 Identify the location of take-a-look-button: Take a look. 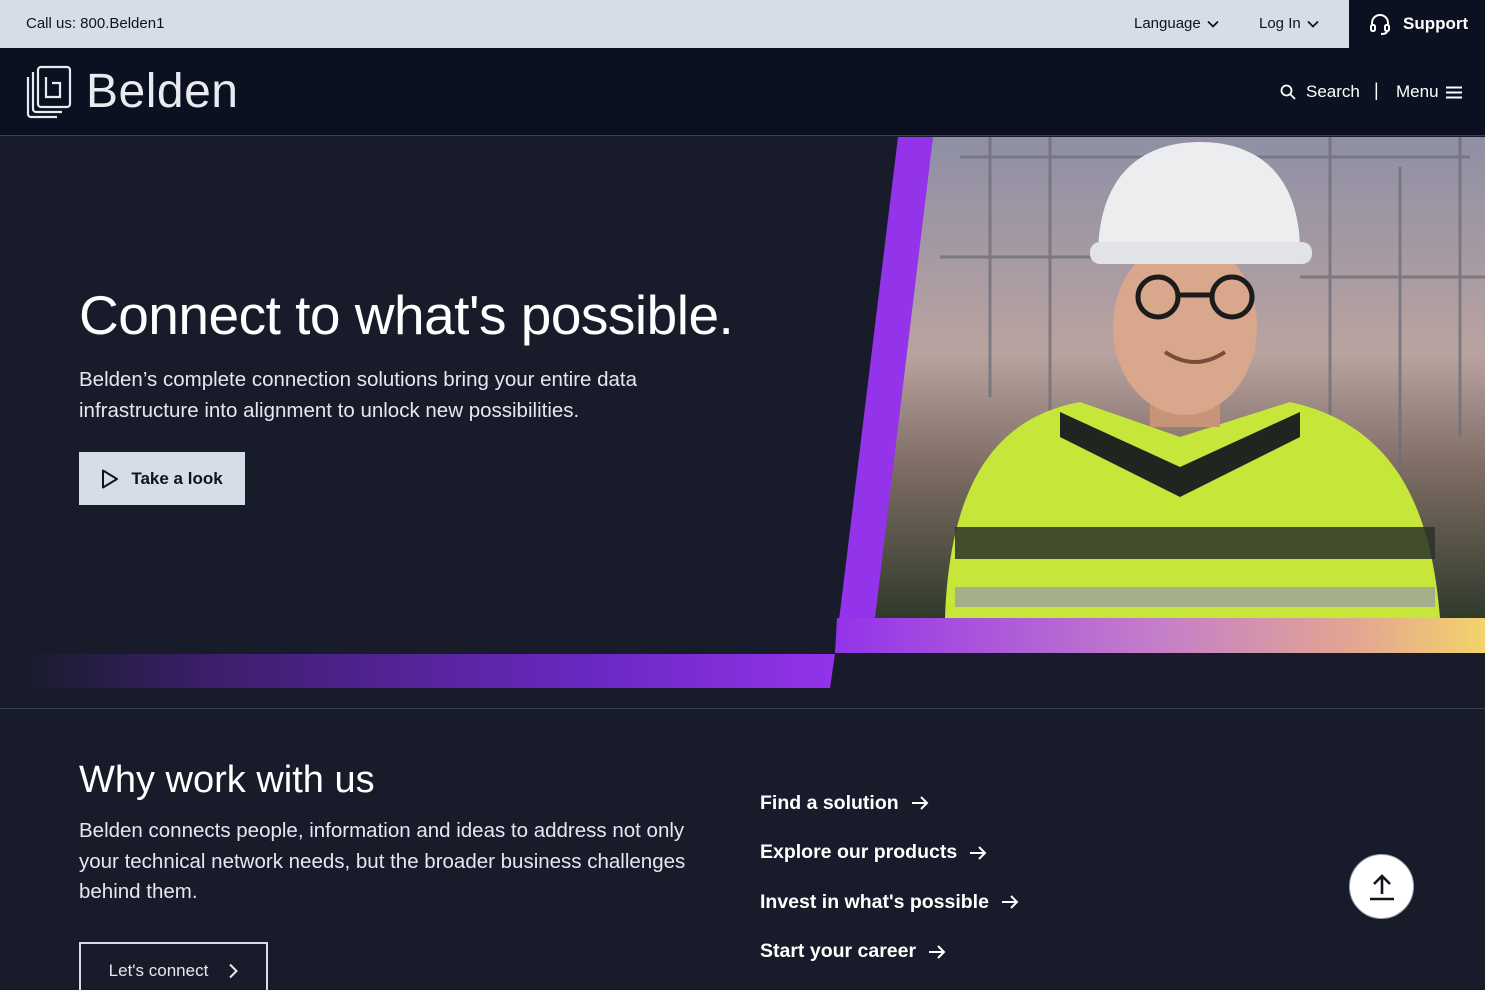
(162, 478).